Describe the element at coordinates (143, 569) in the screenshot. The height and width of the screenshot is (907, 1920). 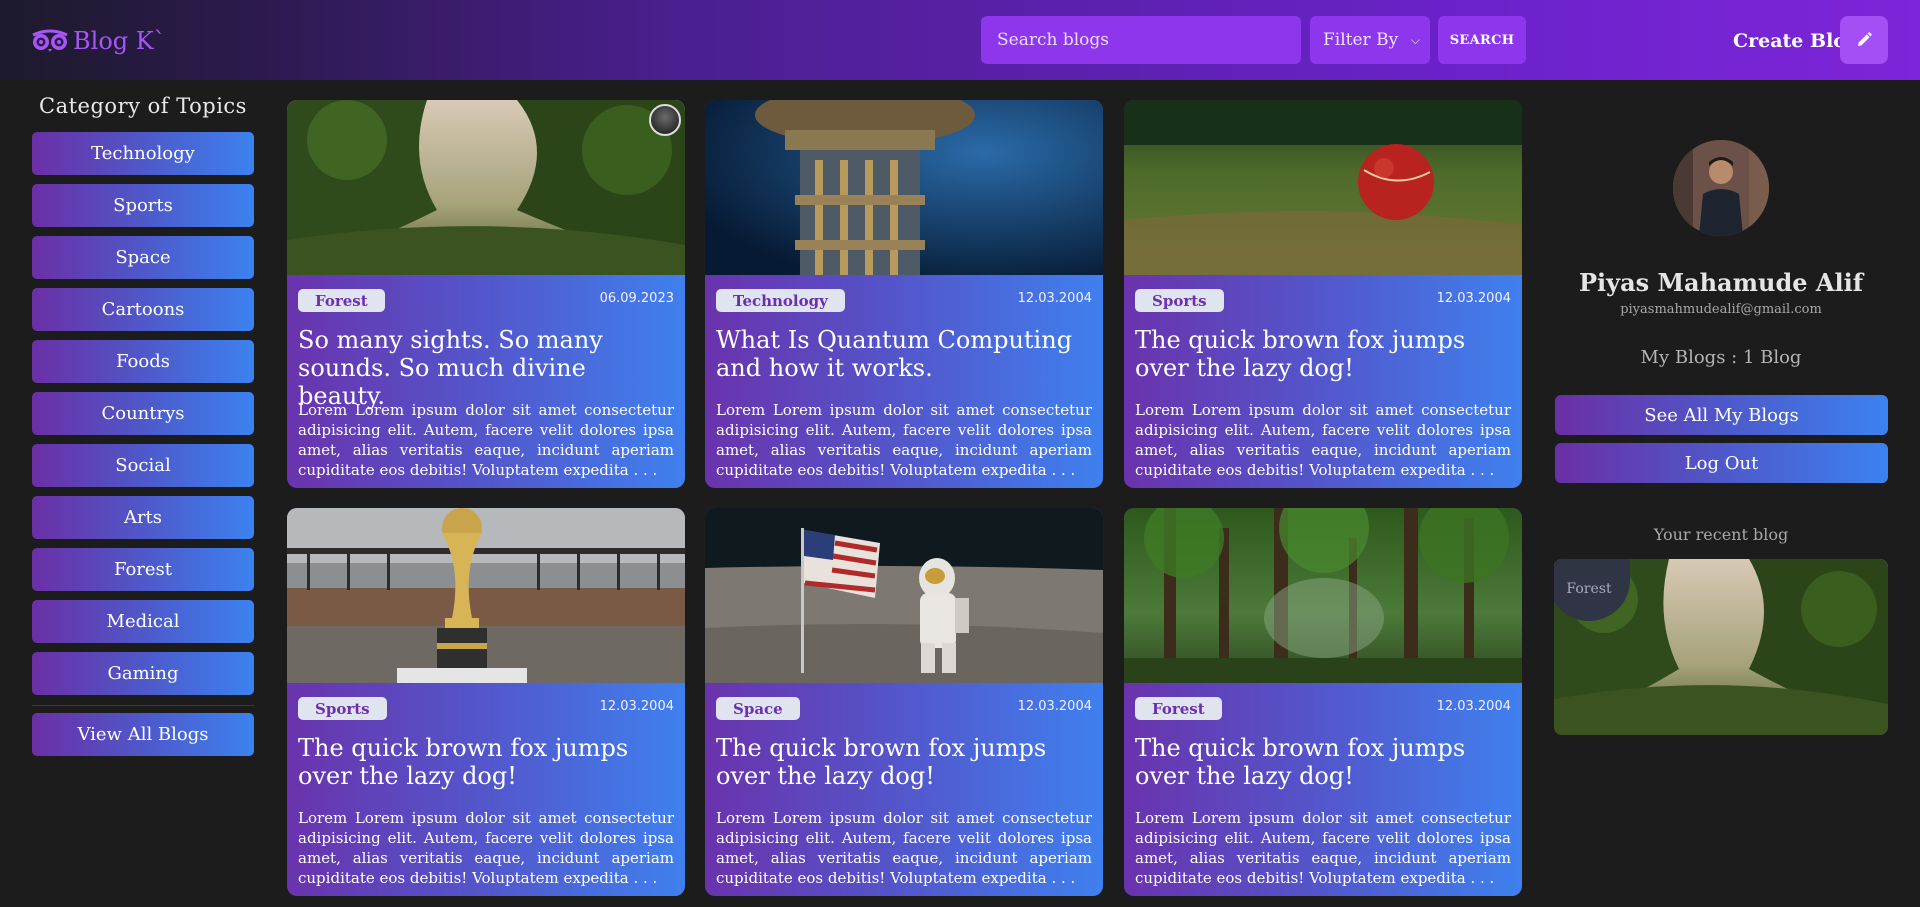
I see `category-forest: Forest` at that location.